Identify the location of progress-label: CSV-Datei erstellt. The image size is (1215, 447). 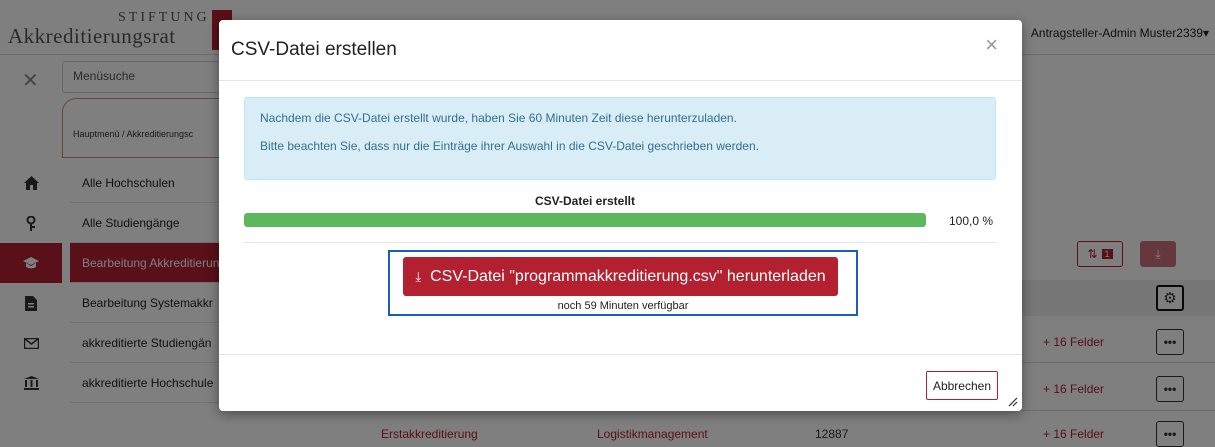
(585, 201).